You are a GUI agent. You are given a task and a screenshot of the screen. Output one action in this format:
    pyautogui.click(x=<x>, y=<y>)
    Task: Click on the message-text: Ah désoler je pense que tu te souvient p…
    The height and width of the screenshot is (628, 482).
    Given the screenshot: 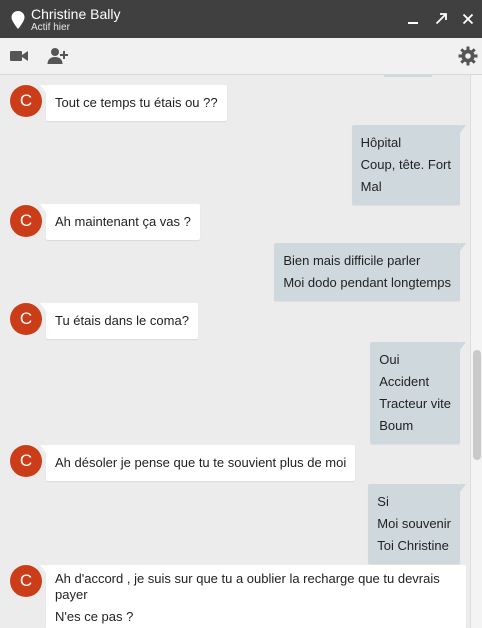 What is the action you would take?
    pyautogui.click(x=201, y=462)
    